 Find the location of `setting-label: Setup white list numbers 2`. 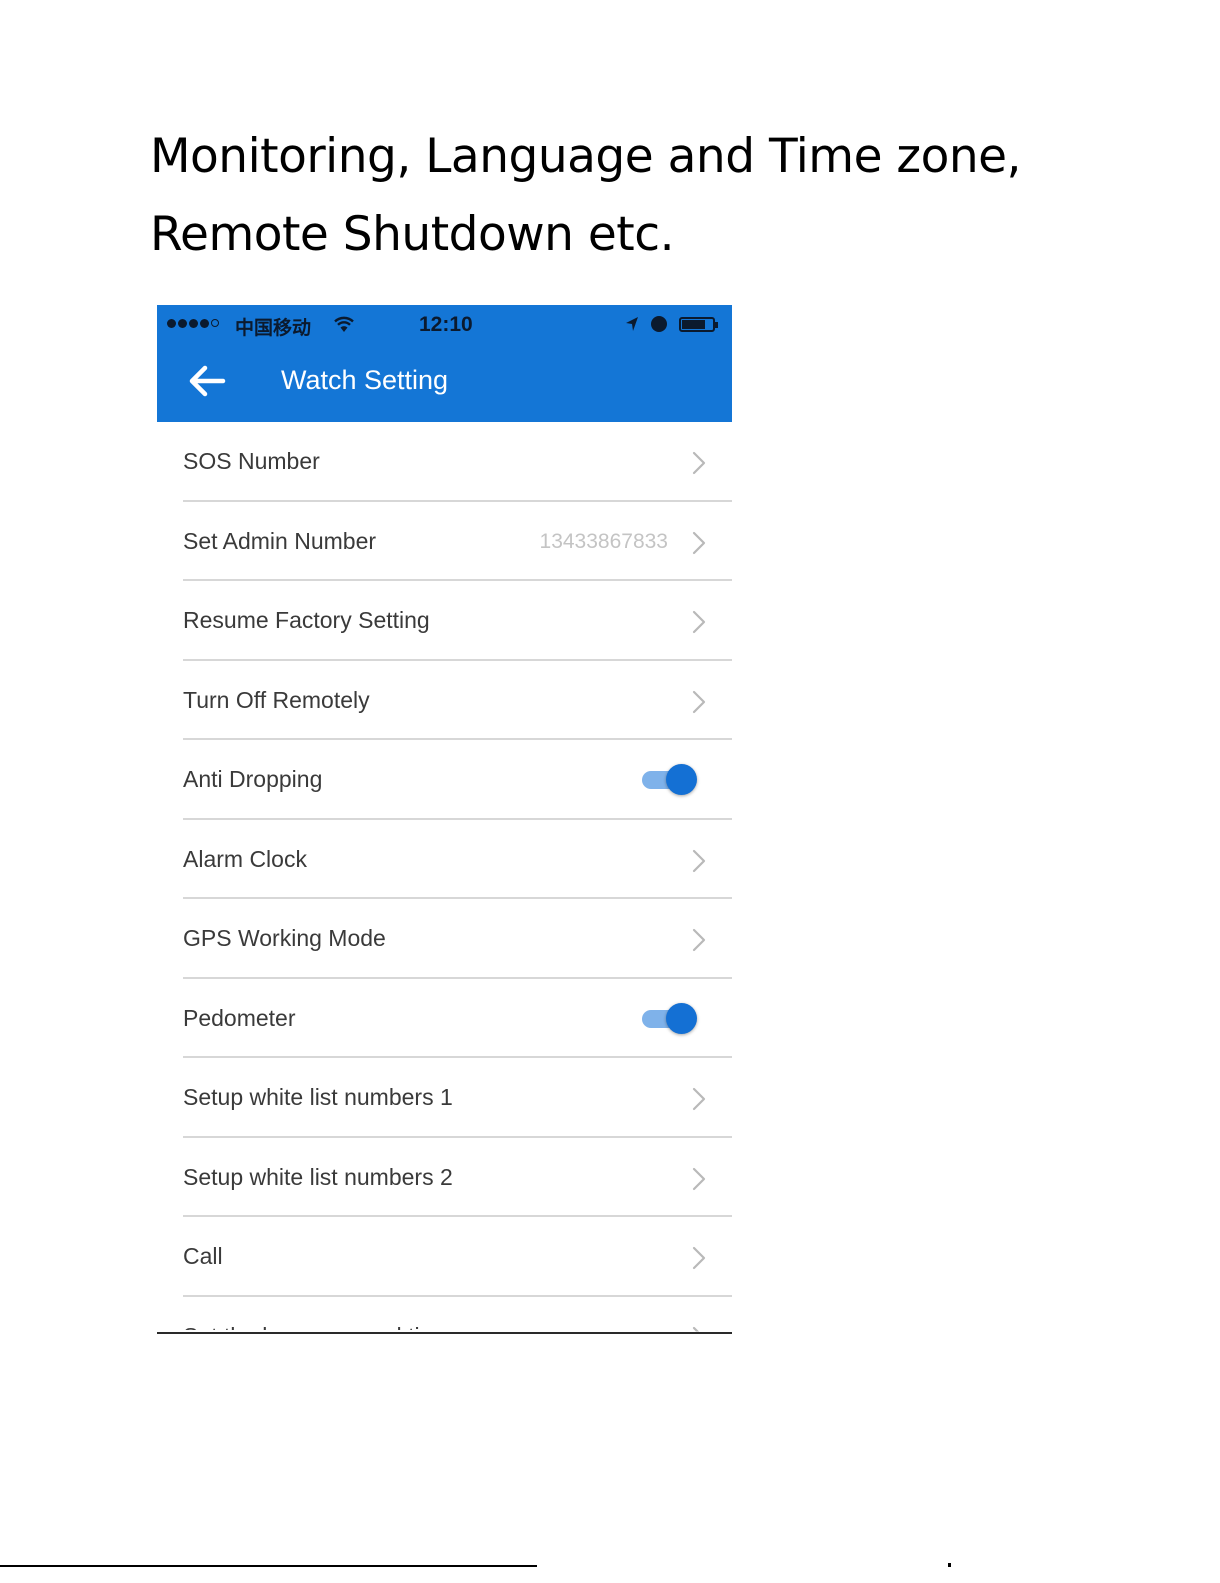

setting-label: Setup white list numbers 2 is located at coordinates (318, 1176).